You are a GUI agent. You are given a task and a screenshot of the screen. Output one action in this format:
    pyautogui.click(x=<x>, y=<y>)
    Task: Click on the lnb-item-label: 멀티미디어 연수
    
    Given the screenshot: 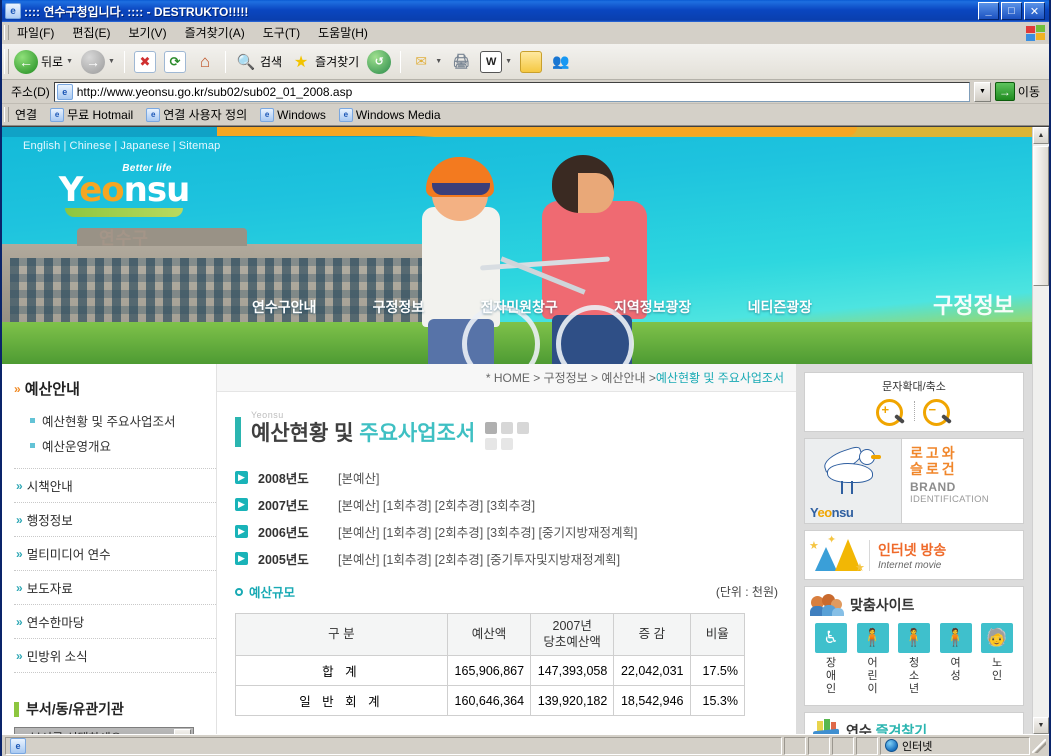 What is the action you would take?
    pyautogui.click(x=68, y=555)
    